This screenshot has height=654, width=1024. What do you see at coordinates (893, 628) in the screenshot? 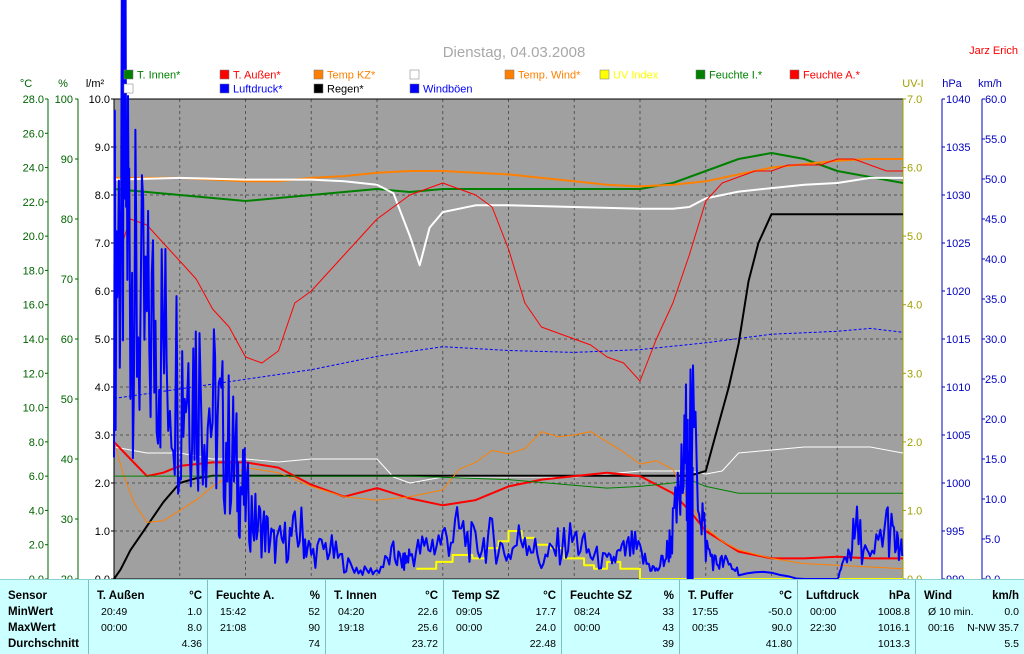
I see `stats-value: 1016.1` at bounding box center [893, 628].